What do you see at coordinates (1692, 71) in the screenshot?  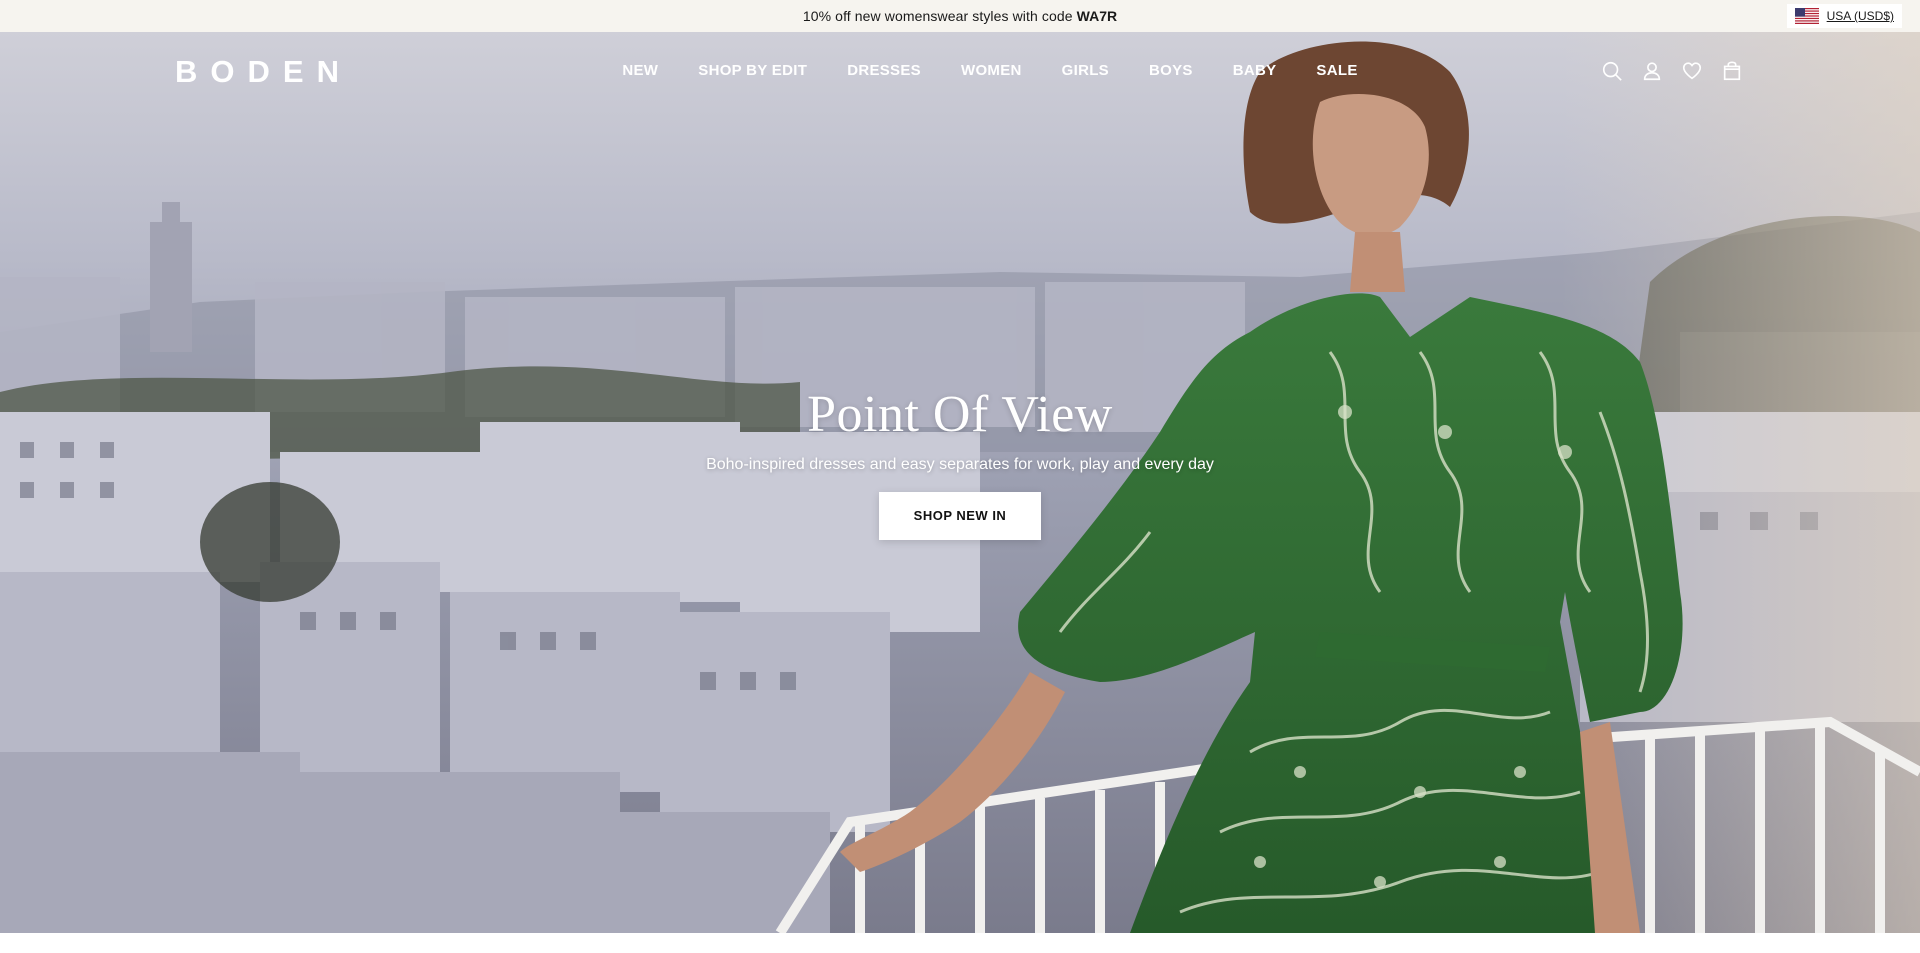 I see `wishlist-heart-icon` at bounding box center [1692, 71].